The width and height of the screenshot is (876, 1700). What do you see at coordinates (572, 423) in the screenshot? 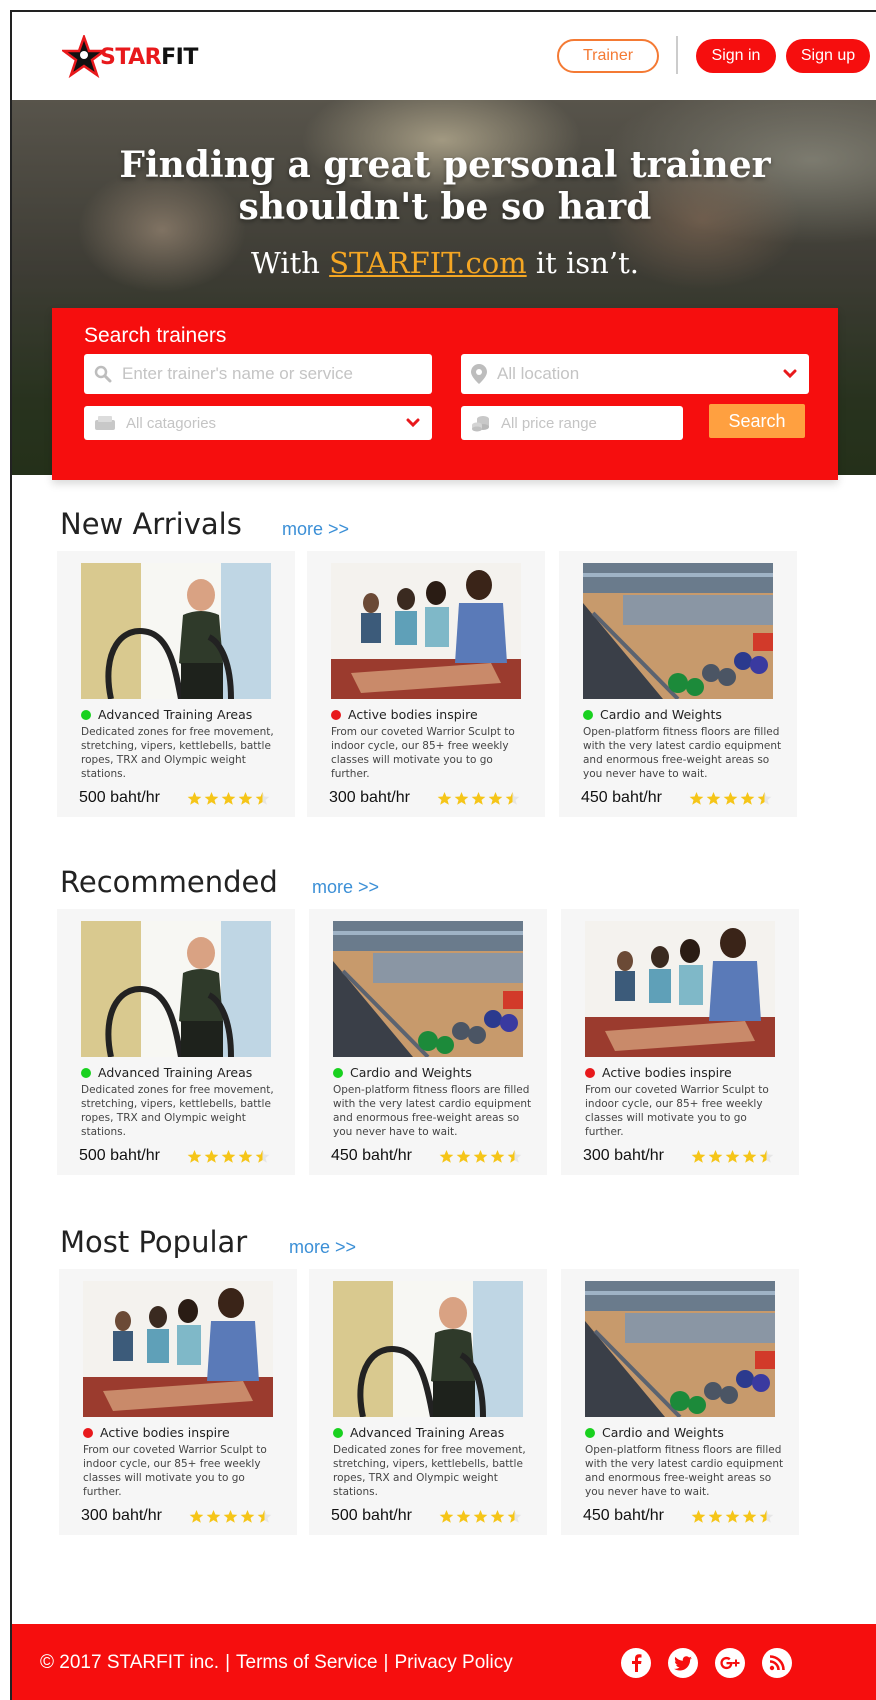
I see `price-range-input: All price range` at bounding box center [572, 423].